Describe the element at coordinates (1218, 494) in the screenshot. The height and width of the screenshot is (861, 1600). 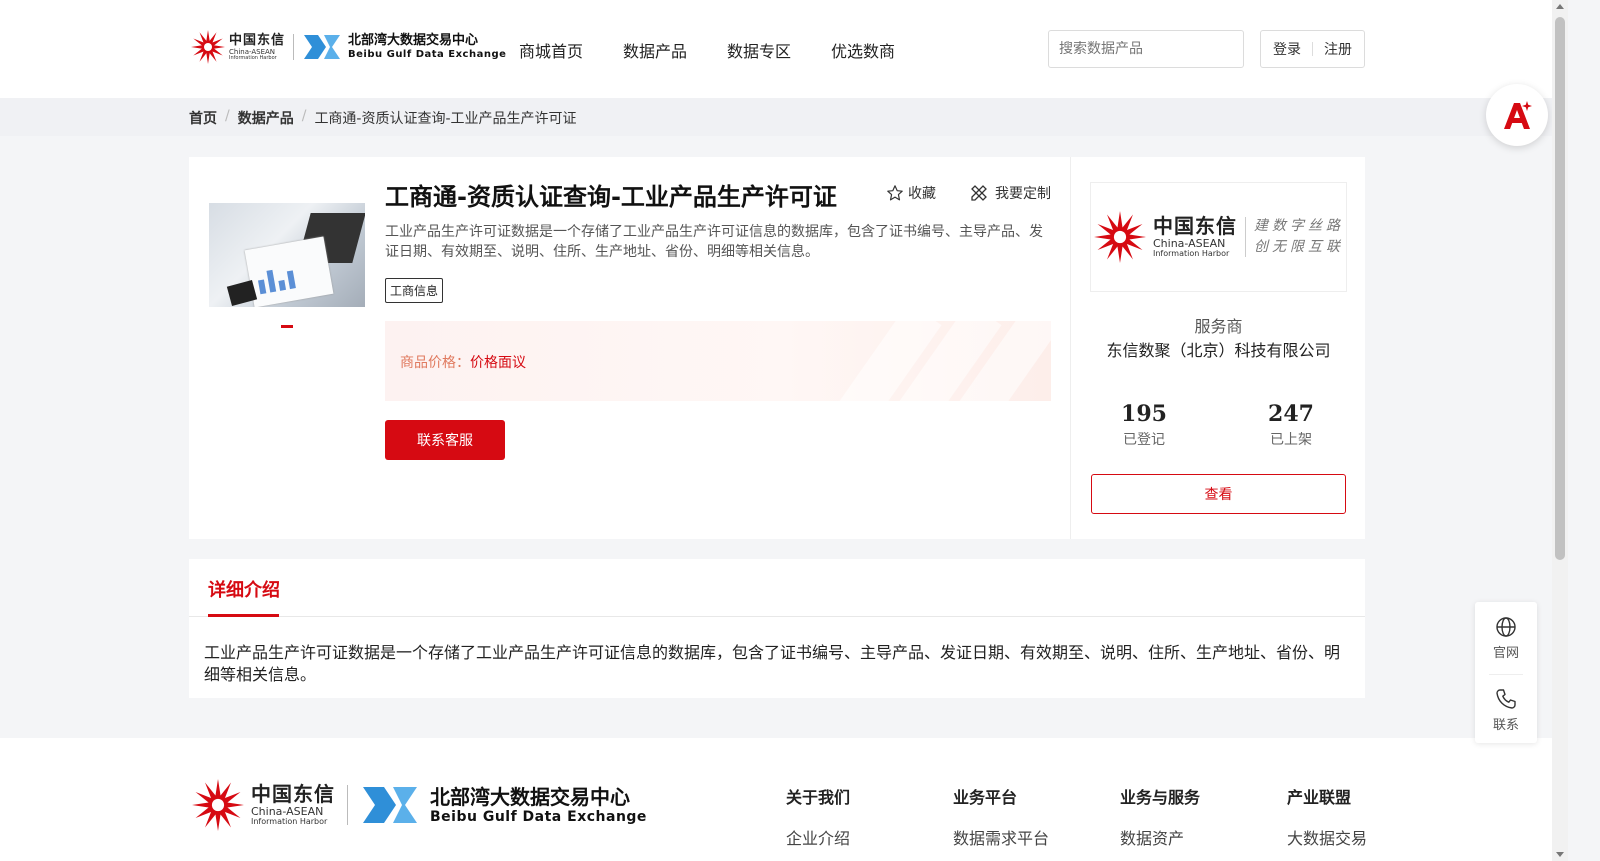
I see `view-provider-button: 查看` at that location.